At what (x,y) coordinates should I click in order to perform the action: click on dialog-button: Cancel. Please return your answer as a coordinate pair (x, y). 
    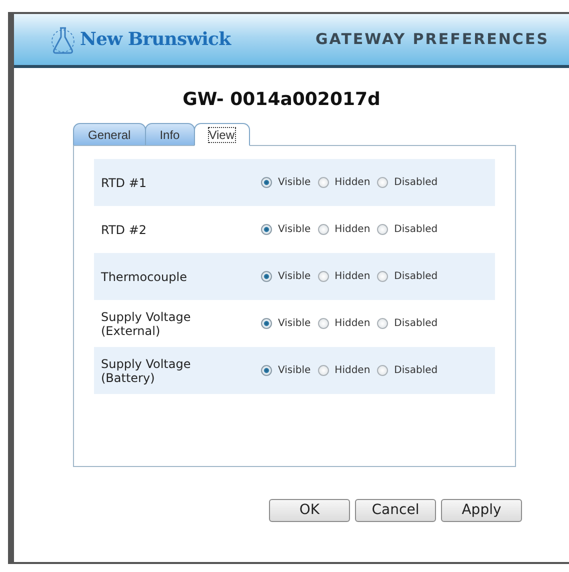
    Looking at the image, I should click on (395, 510).